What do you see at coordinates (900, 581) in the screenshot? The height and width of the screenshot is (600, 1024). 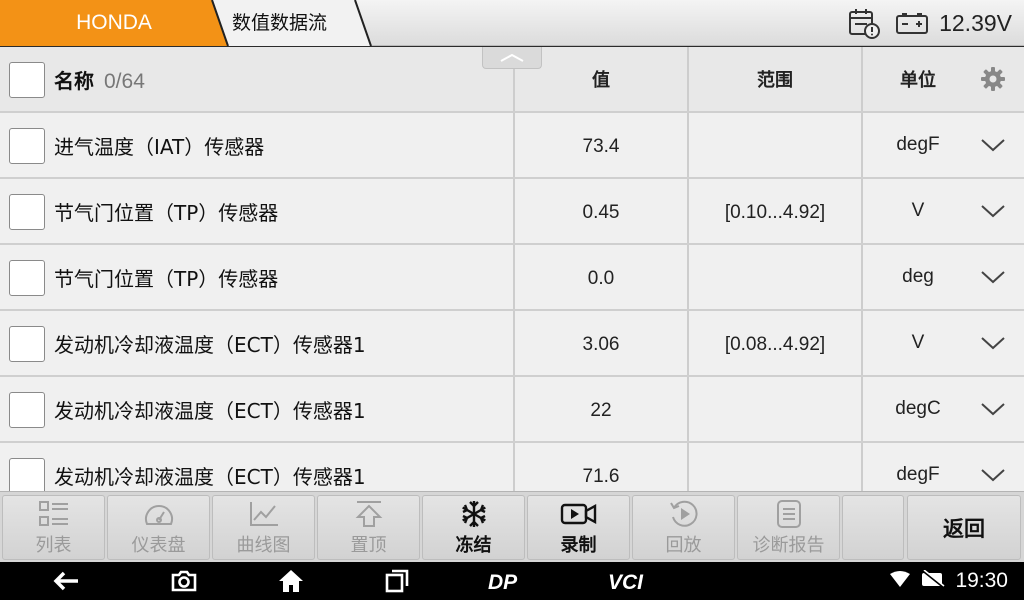 I see `wifi-icon` at bounding box center [900, 581].